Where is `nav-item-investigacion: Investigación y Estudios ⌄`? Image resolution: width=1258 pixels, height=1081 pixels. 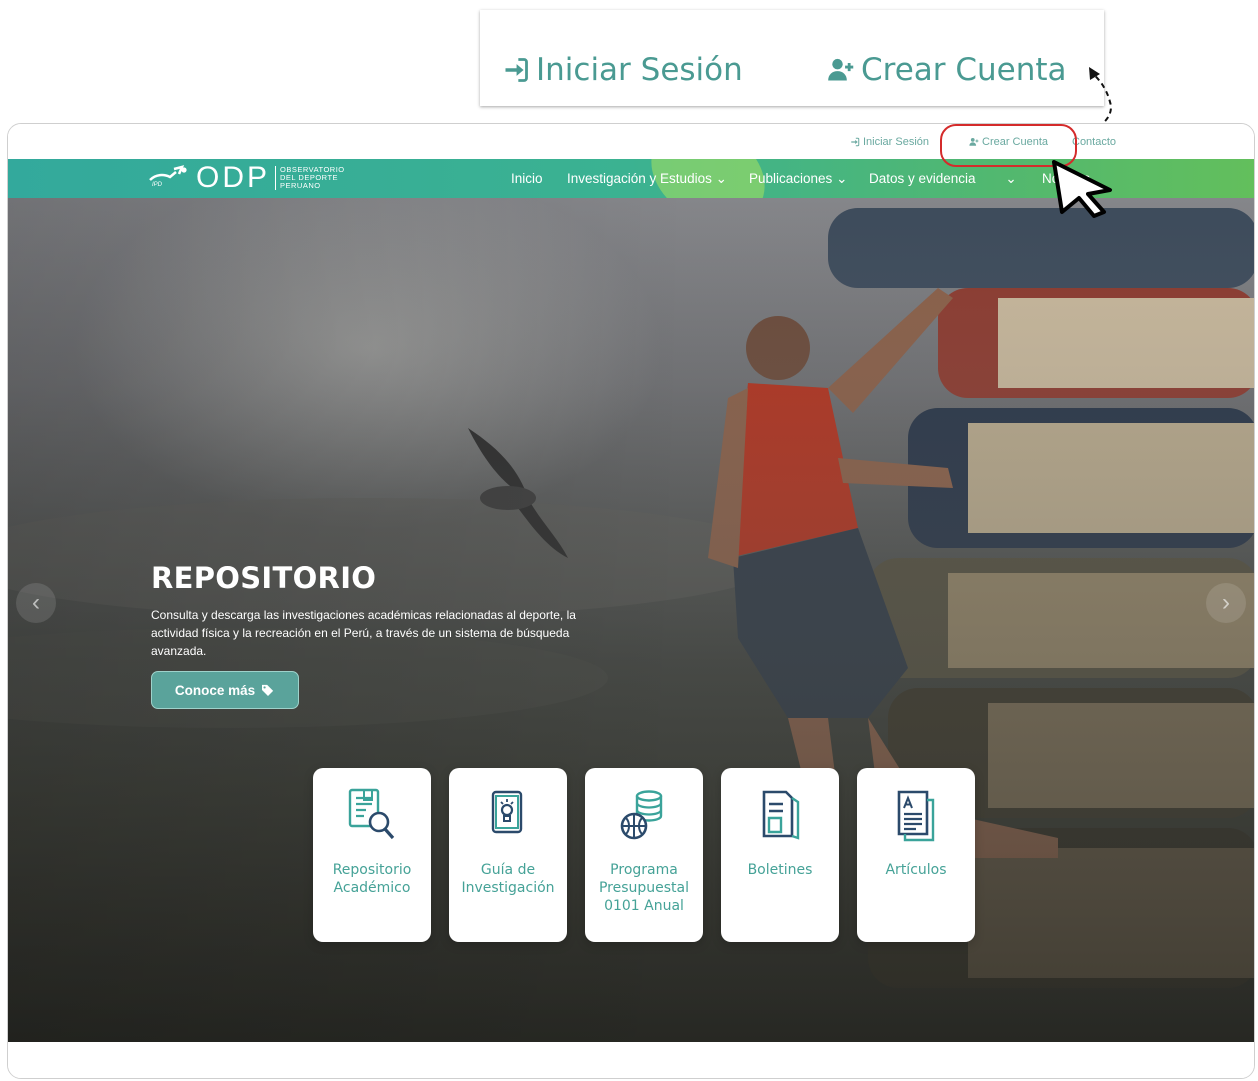
nav-item-investigacion: Investigación y Estudios ⌄ is located at coordinates (647, 179).